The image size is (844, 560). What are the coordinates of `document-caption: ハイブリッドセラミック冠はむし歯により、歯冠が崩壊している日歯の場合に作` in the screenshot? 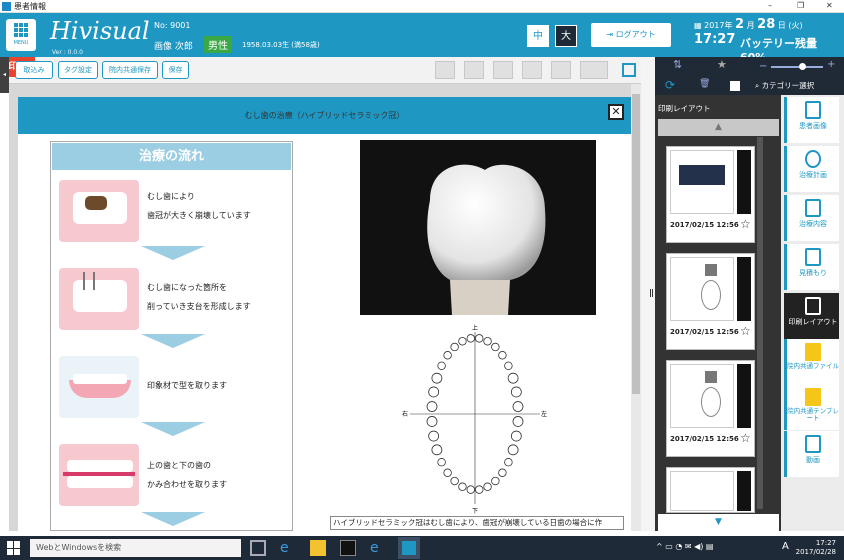 It's located at (477, 523).